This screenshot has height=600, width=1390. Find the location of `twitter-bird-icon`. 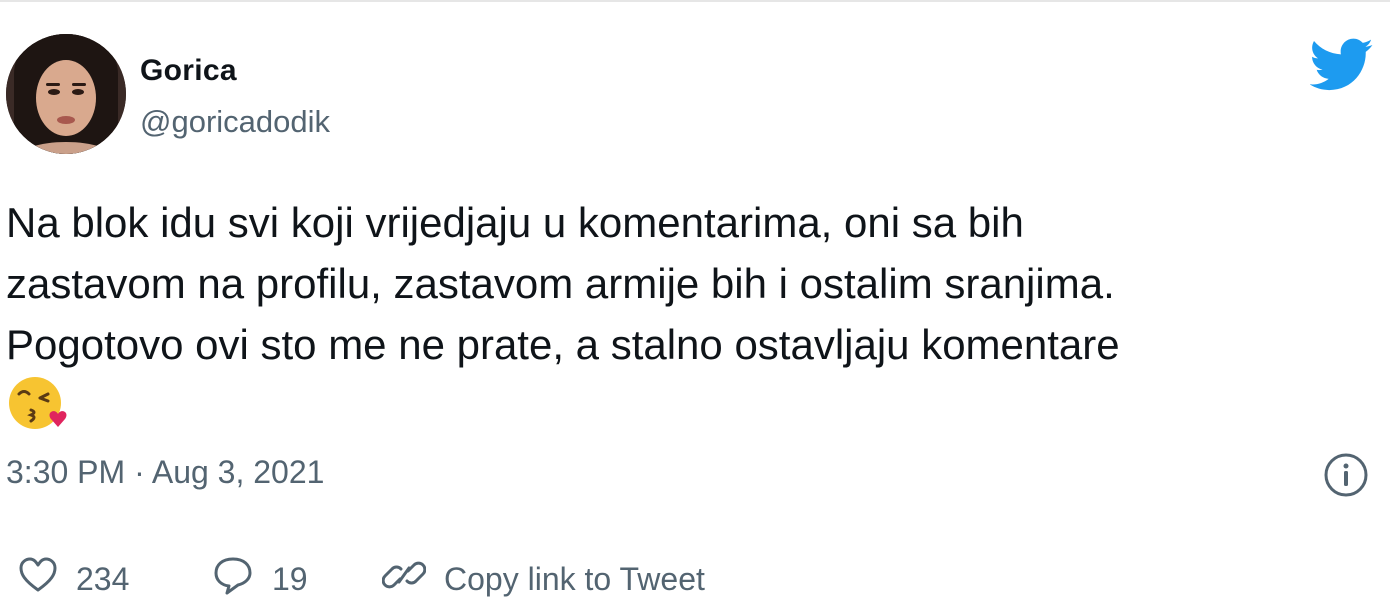

twitter-bird-icon is located at coordinates (1341, 65).